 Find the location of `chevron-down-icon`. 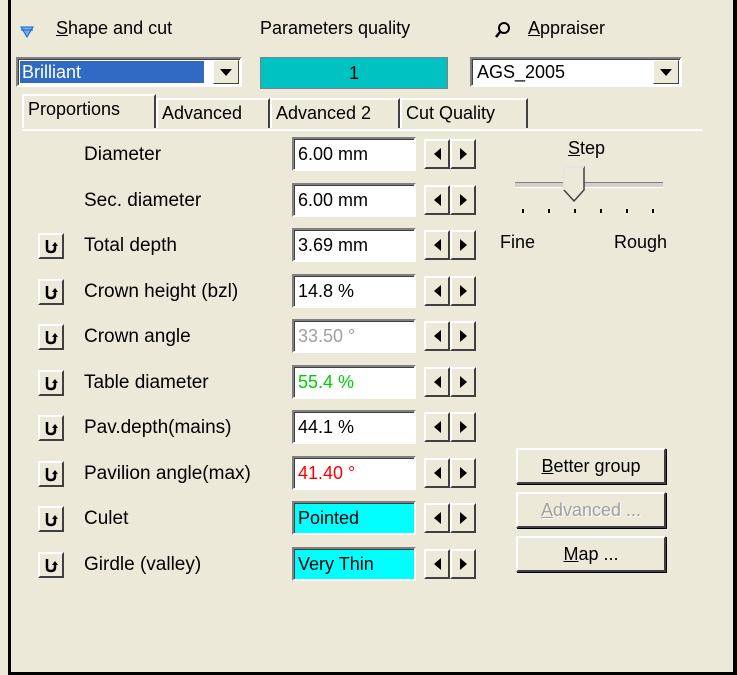

chevron-down-icon is located at coordinates (666, 72).